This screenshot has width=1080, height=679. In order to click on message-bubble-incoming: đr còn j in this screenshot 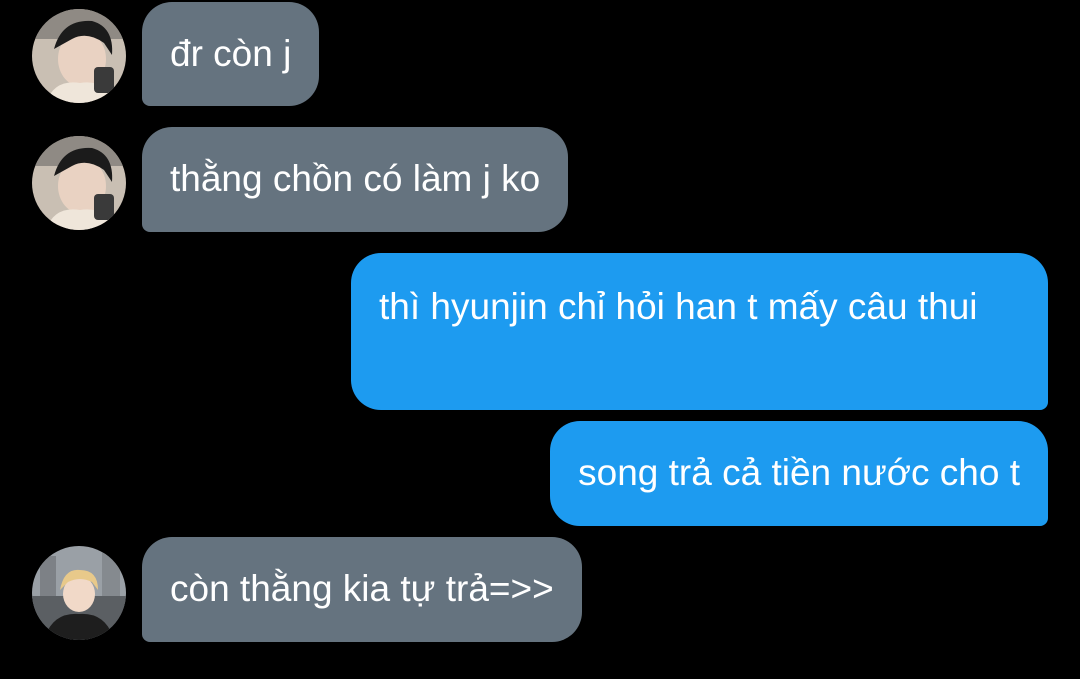, I will do `click(231, 54)`.